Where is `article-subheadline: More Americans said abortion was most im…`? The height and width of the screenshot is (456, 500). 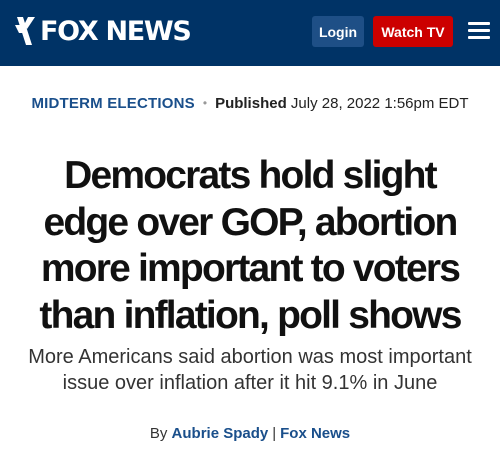 article-subheadline: More Americans said abortion was most im… is located at coordinates (250, 370).